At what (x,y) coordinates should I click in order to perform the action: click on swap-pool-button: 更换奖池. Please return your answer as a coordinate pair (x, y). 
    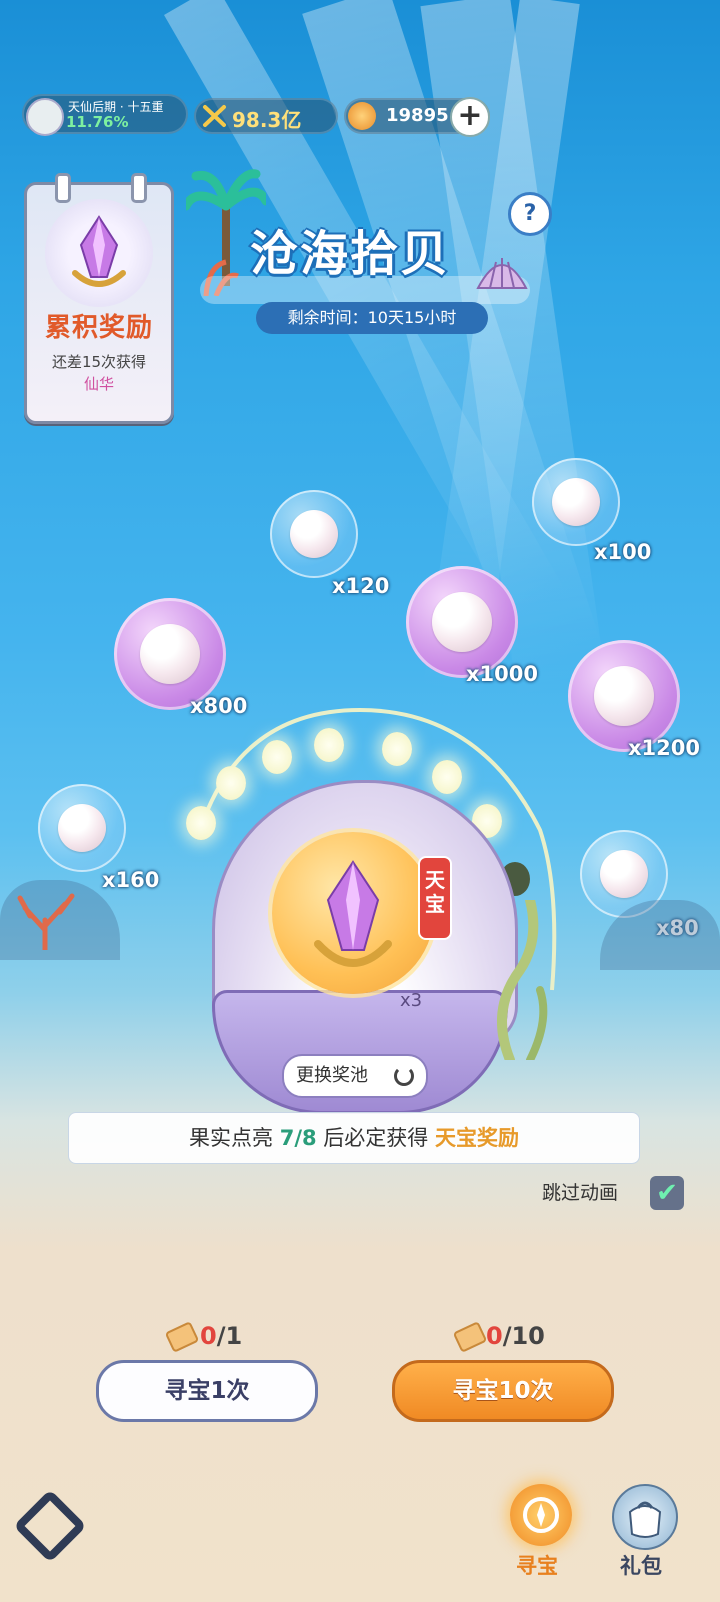
    Looking at the image, I should click on (355, 1076).